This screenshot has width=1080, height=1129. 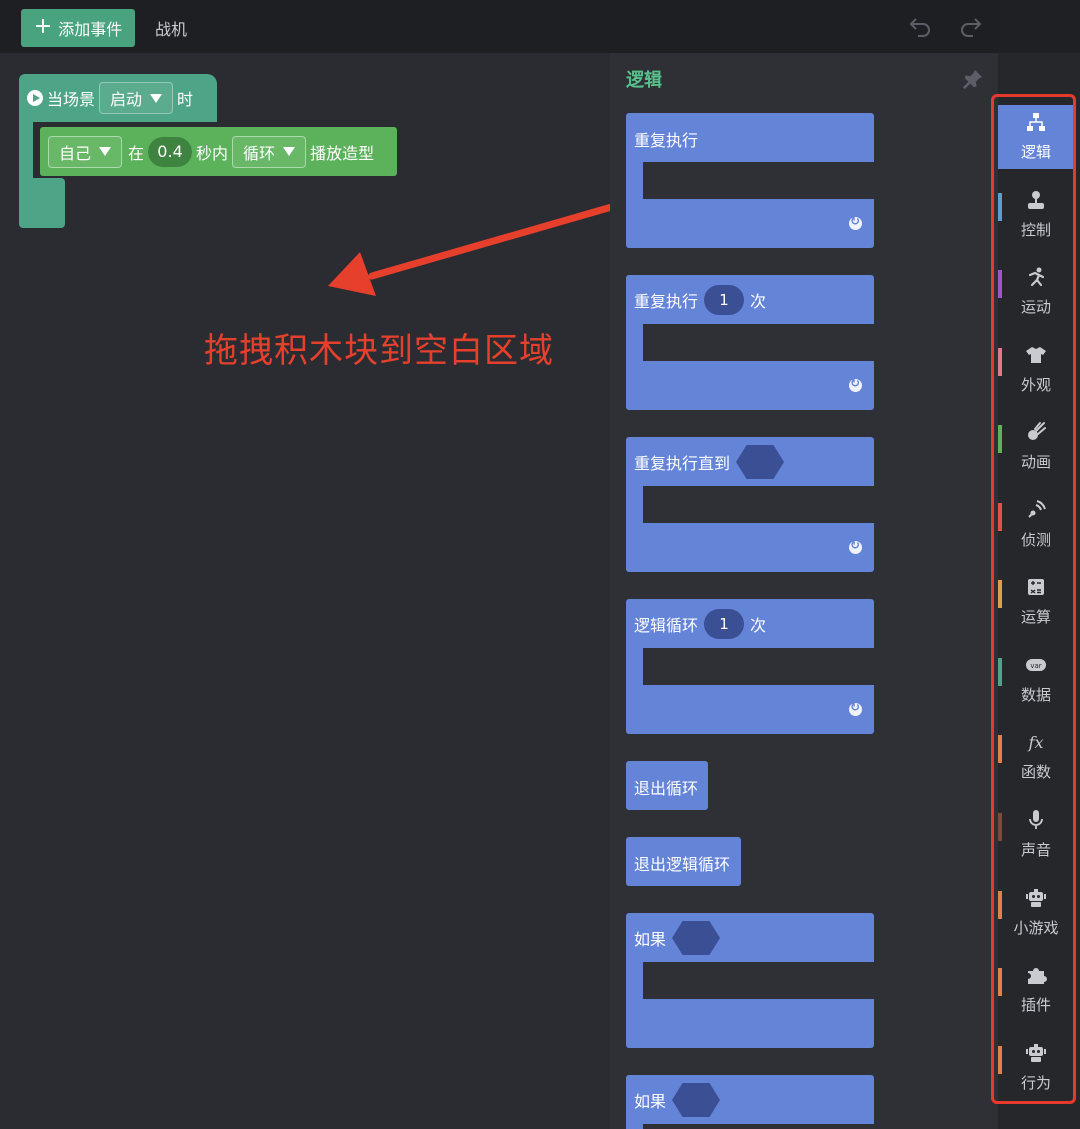 I want to click on event-block-foot, so click(x=42, y=203).